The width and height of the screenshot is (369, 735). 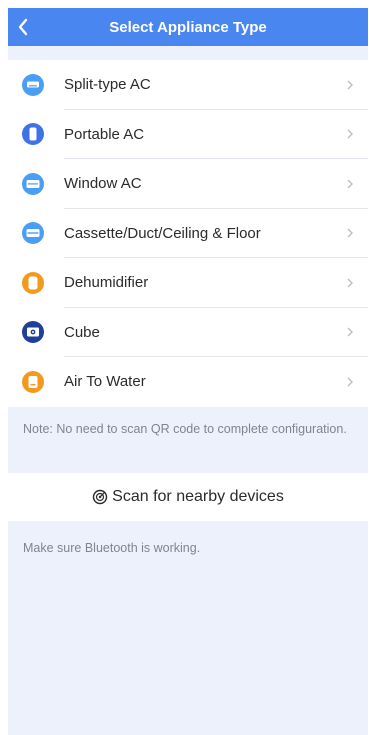 What do you see at coordinates (188, 134) in the screenshot?
I see `appliance-row-portable-ac: Portable AC` at bounding box center [188, 134].